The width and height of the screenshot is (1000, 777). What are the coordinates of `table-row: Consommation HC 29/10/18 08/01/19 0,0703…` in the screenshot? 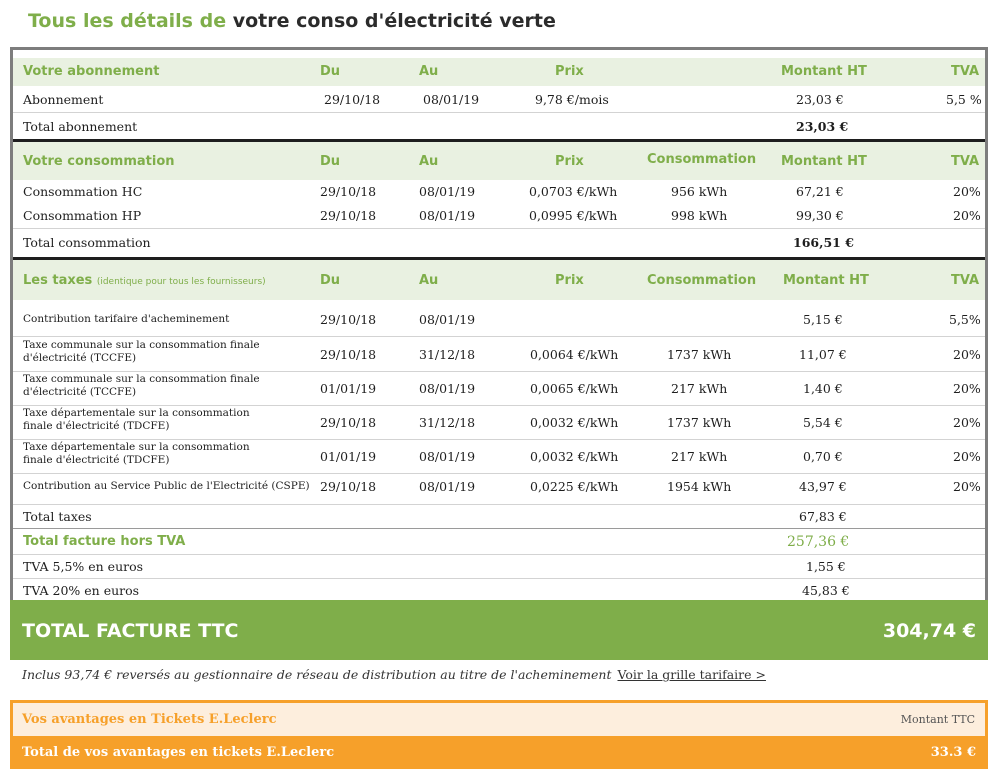 It's located at (502, 191).